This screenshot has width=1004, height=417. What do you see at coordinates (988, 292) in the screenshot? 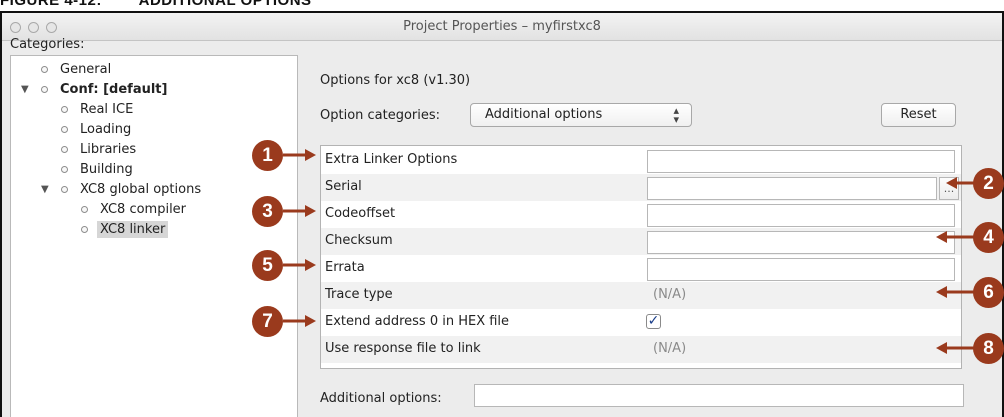
I see `callout-6: 6` at bounding box center [988, 292].